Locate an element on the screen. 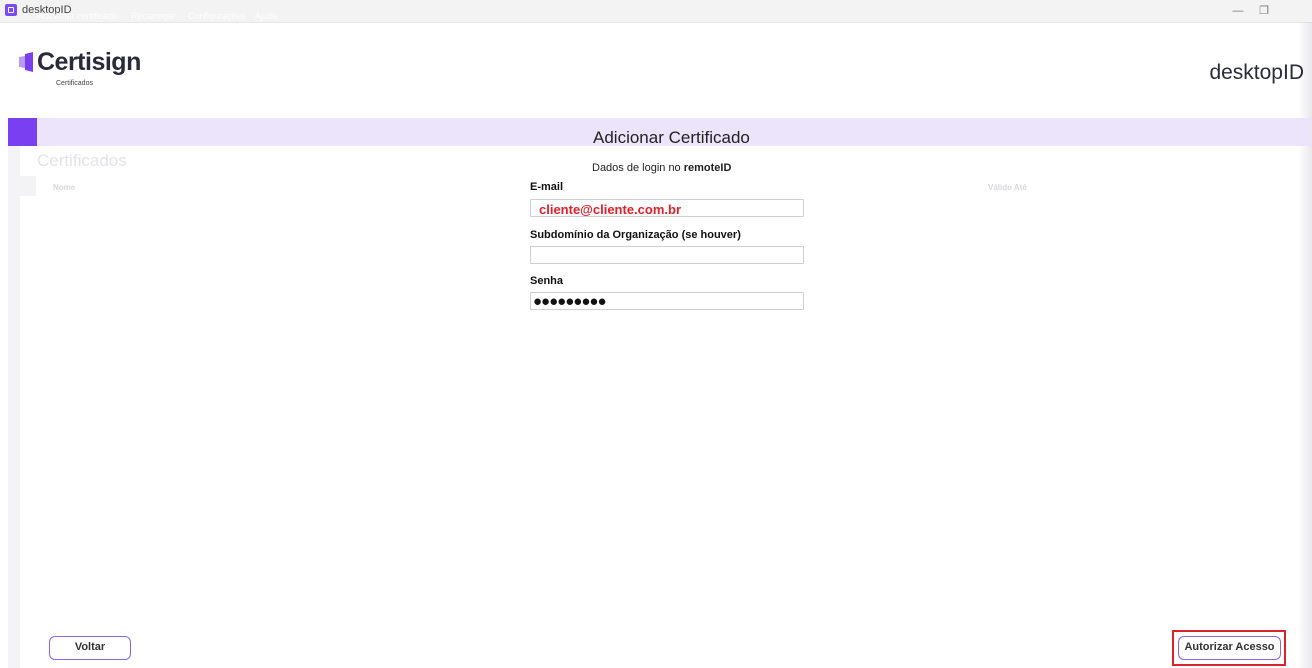  left-sidebar-strip is located at coordinates (14, 393).